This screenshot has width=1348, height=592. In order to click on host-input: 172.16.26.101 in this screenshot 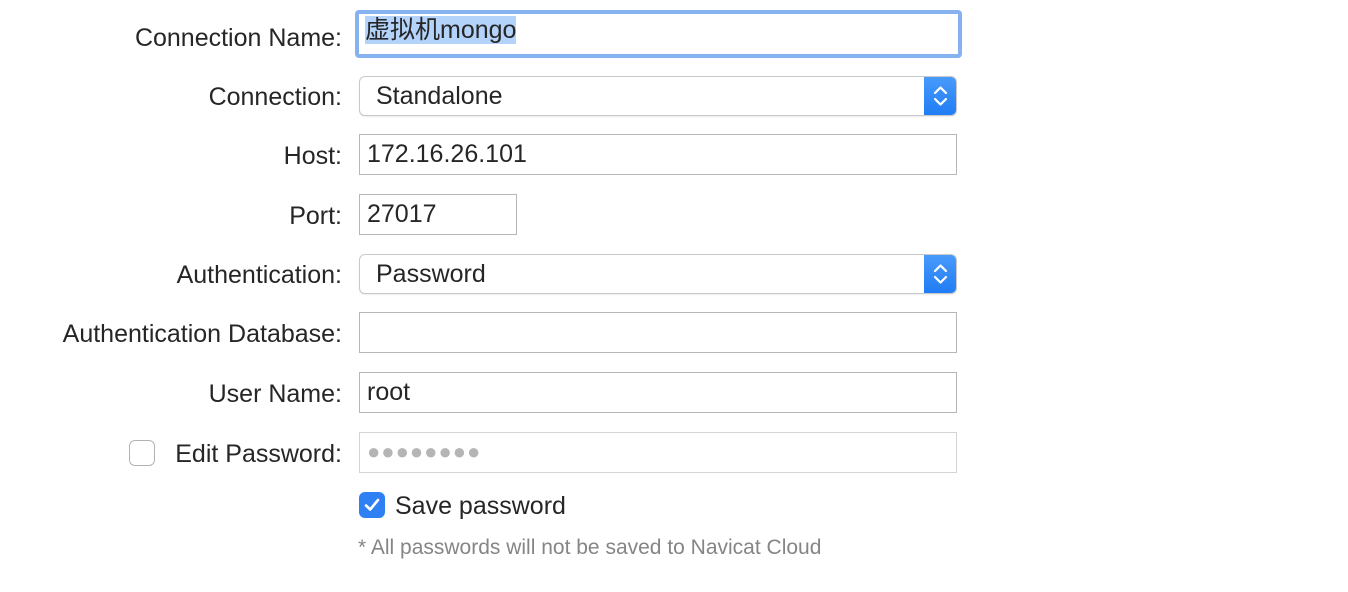, I will do `click(658, 154)`.